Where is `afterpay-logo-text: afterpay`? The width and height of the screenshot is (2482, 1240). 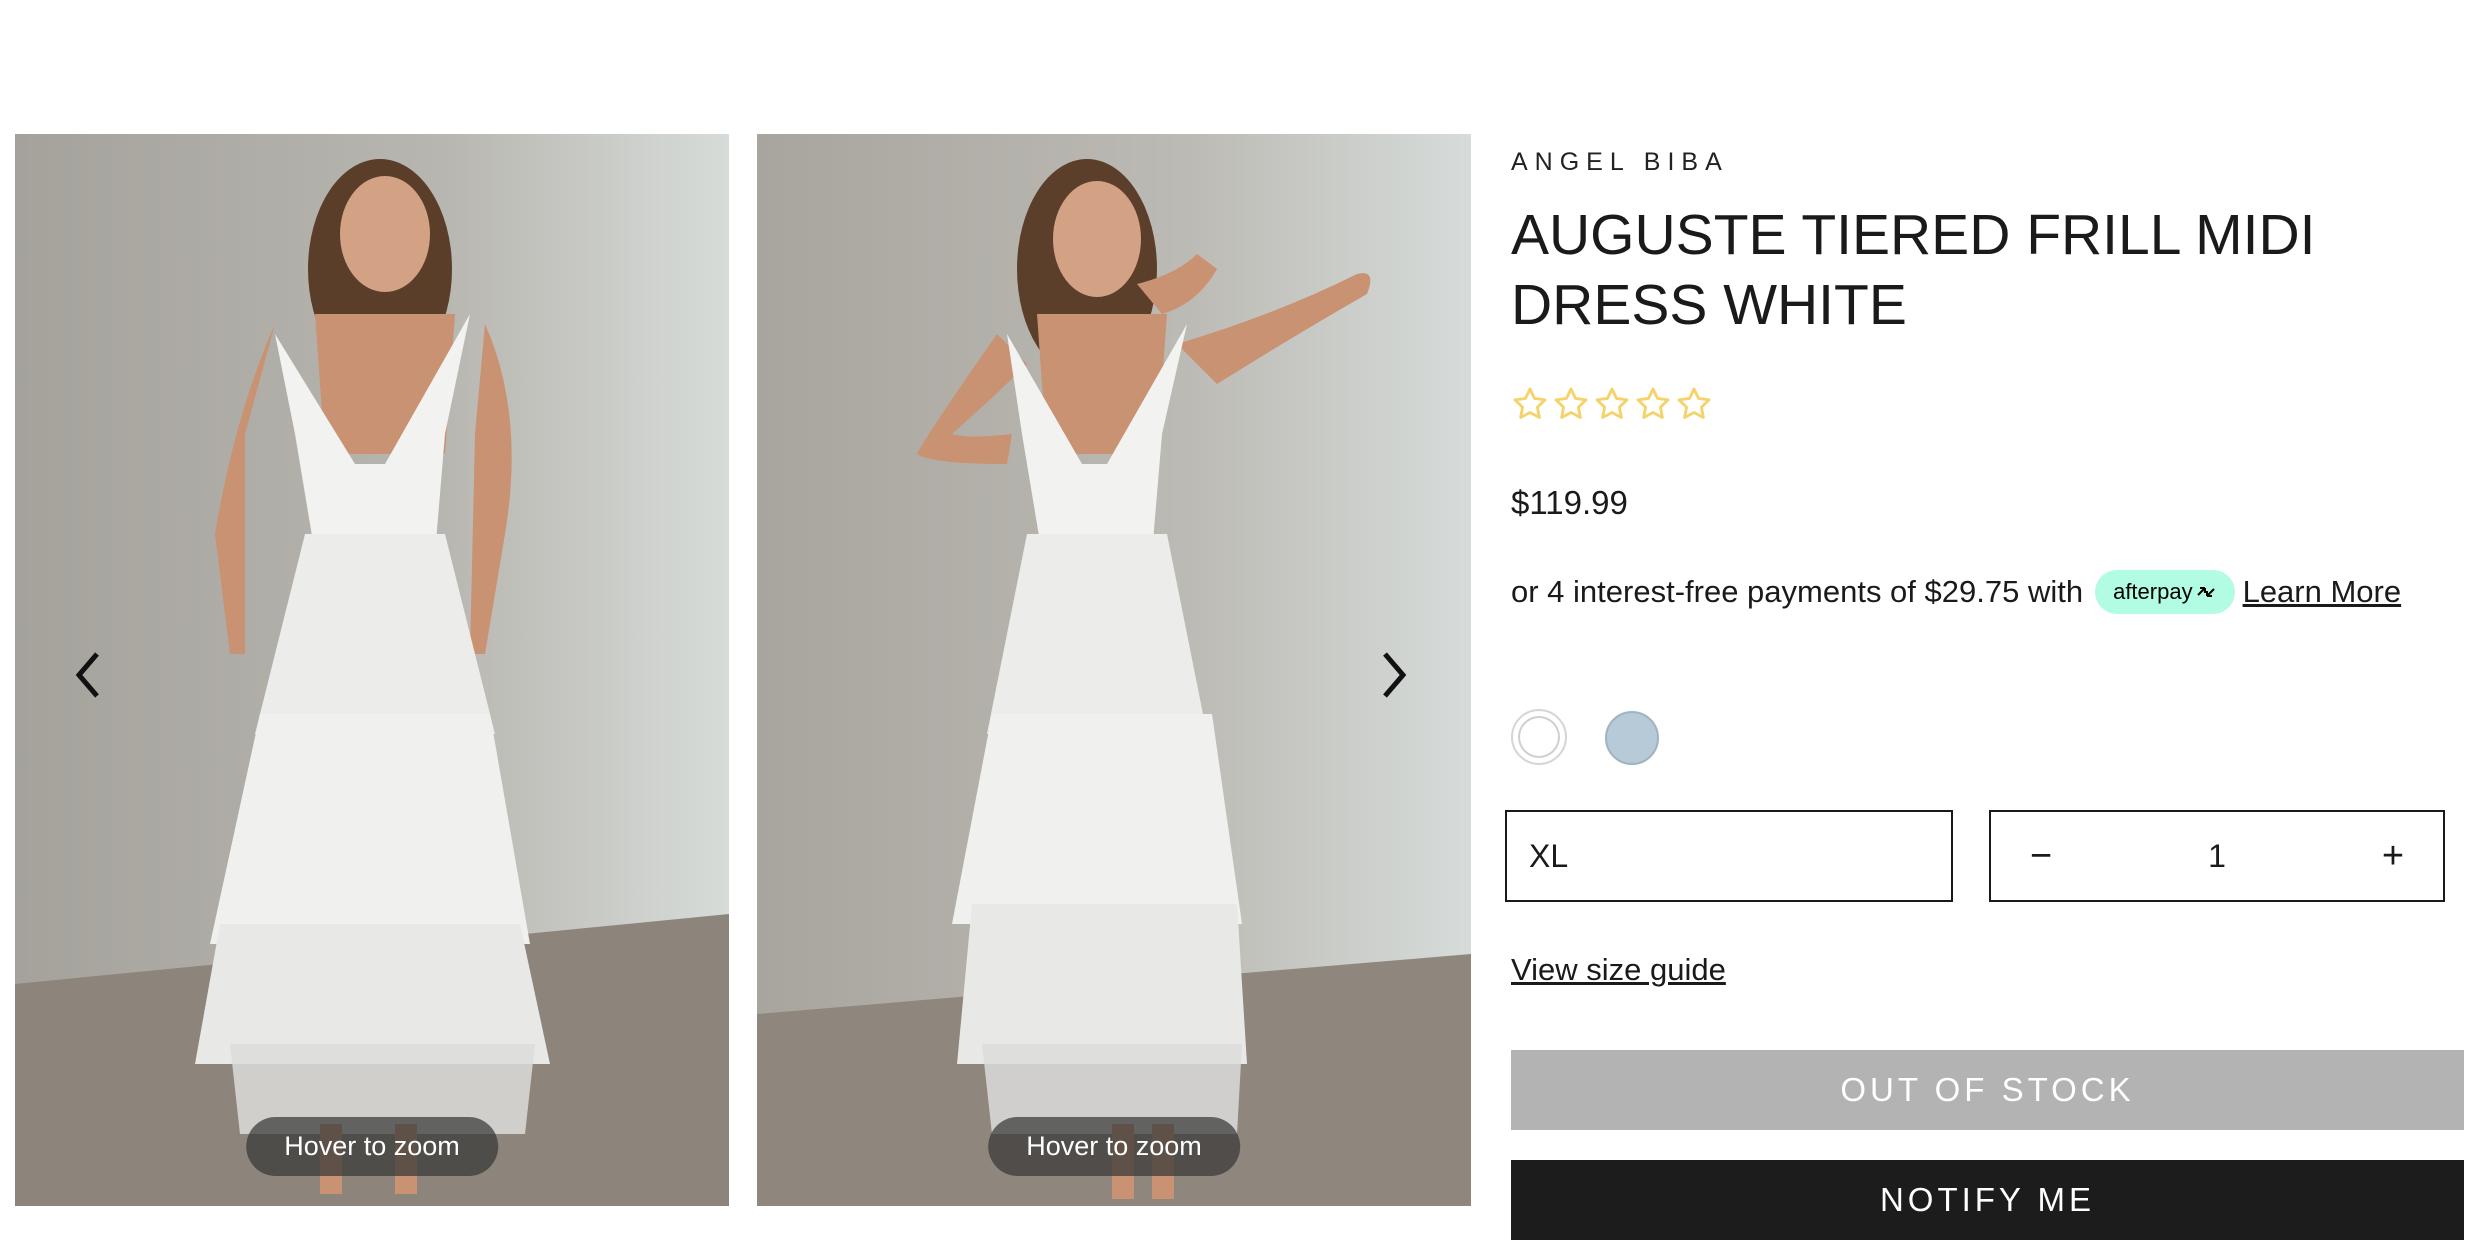
afterpay-logo-text: afterpay is located at coordinates (2153, 591).